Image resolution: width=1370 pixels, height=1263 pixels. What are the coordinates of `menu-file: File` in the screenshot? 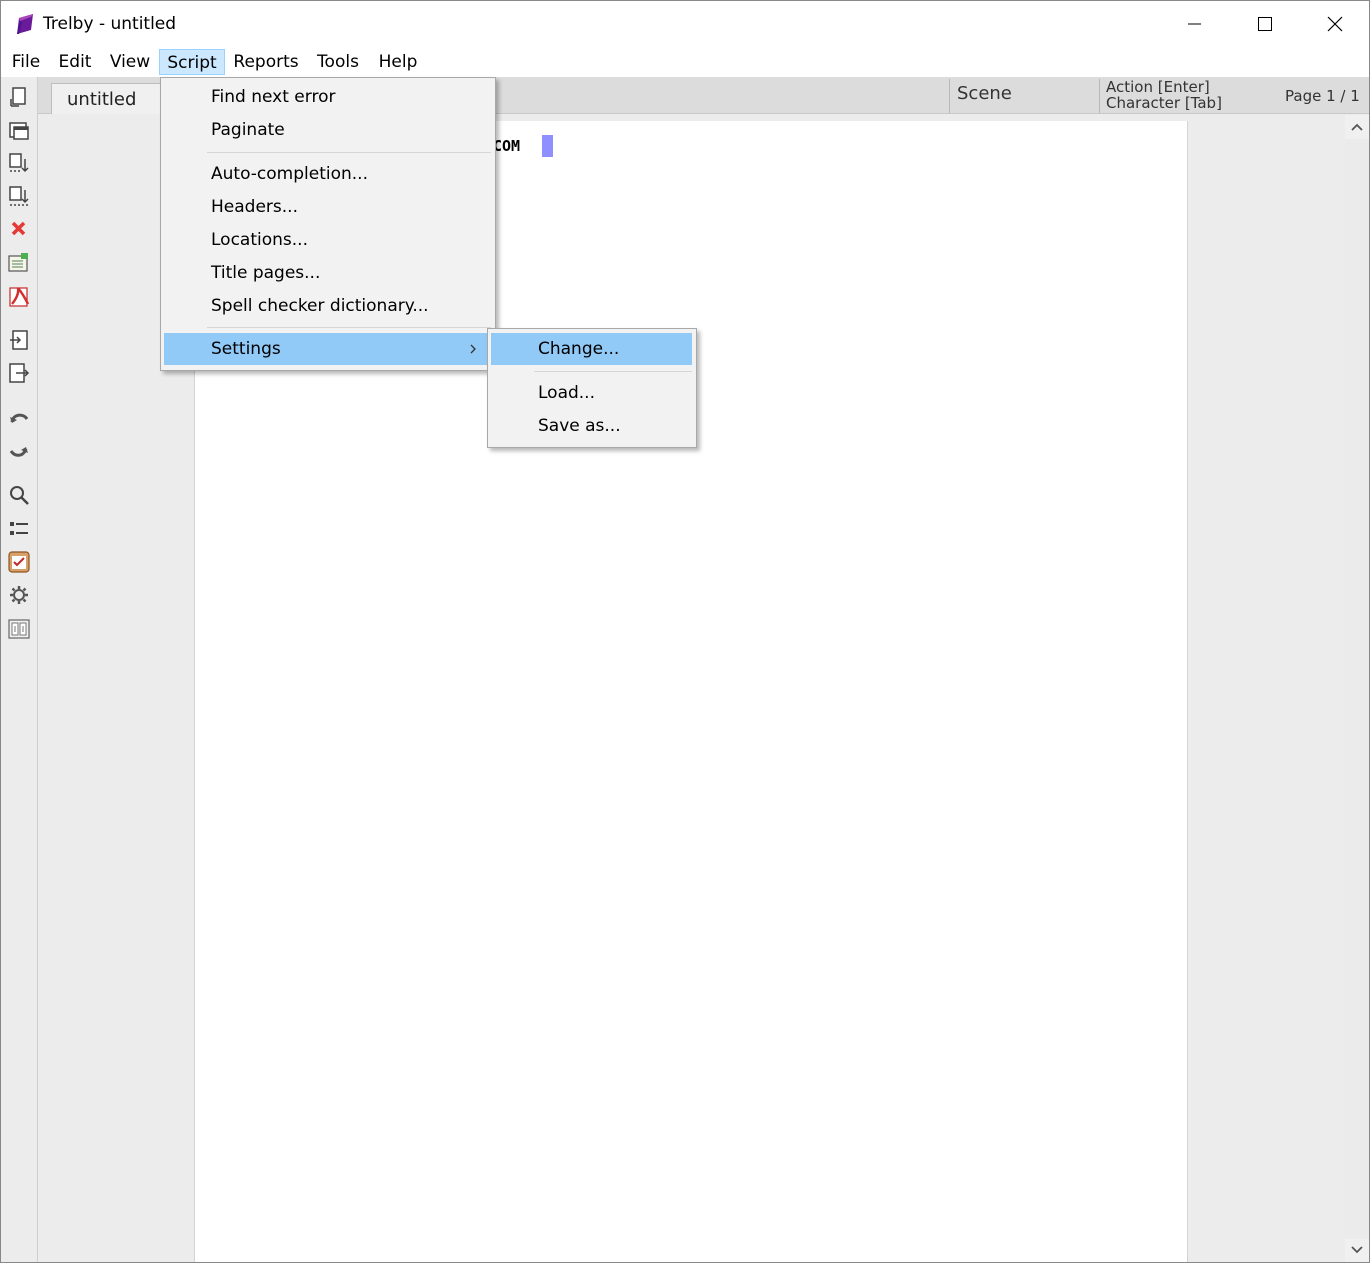 It's located at (26, 62).